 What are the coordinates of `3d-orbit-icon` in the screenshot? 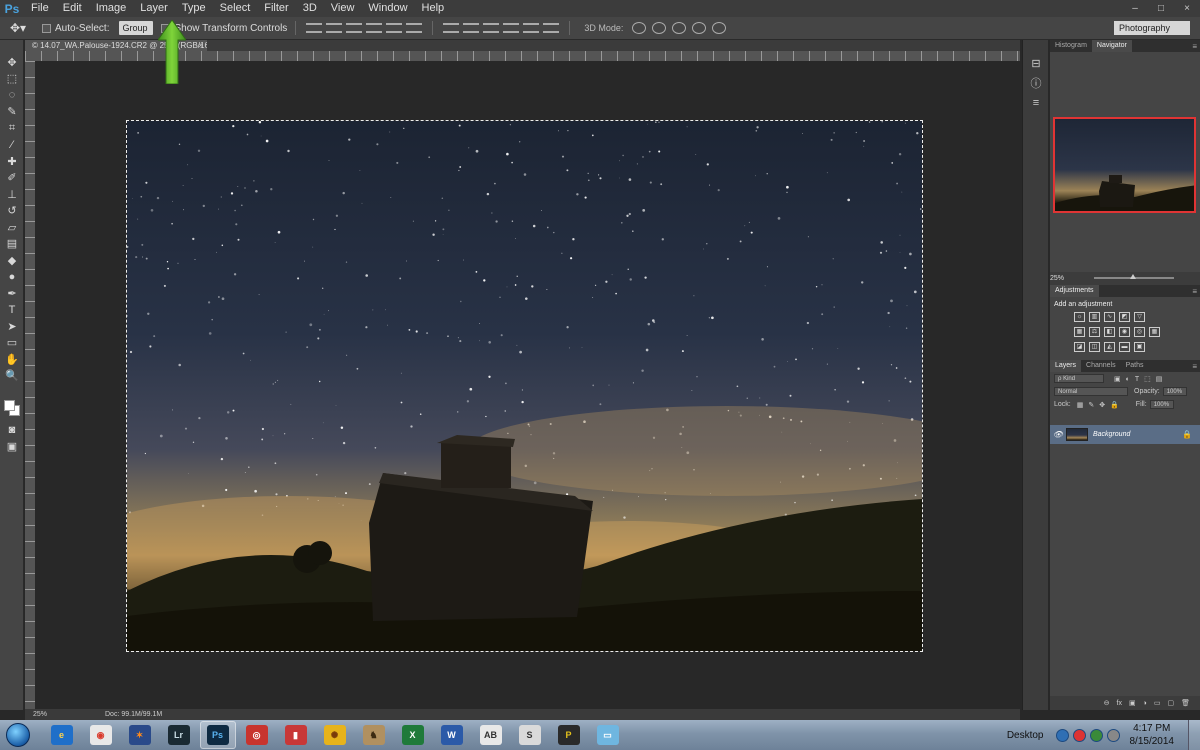 It's located at (639, 28).